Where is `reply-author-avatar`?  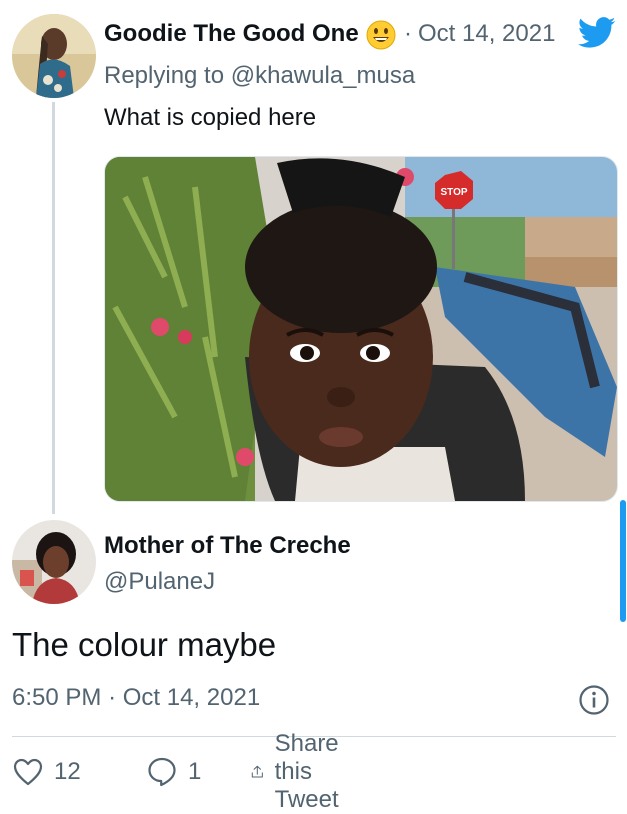 reply-author-avatar is located at coordinates (54, 562).